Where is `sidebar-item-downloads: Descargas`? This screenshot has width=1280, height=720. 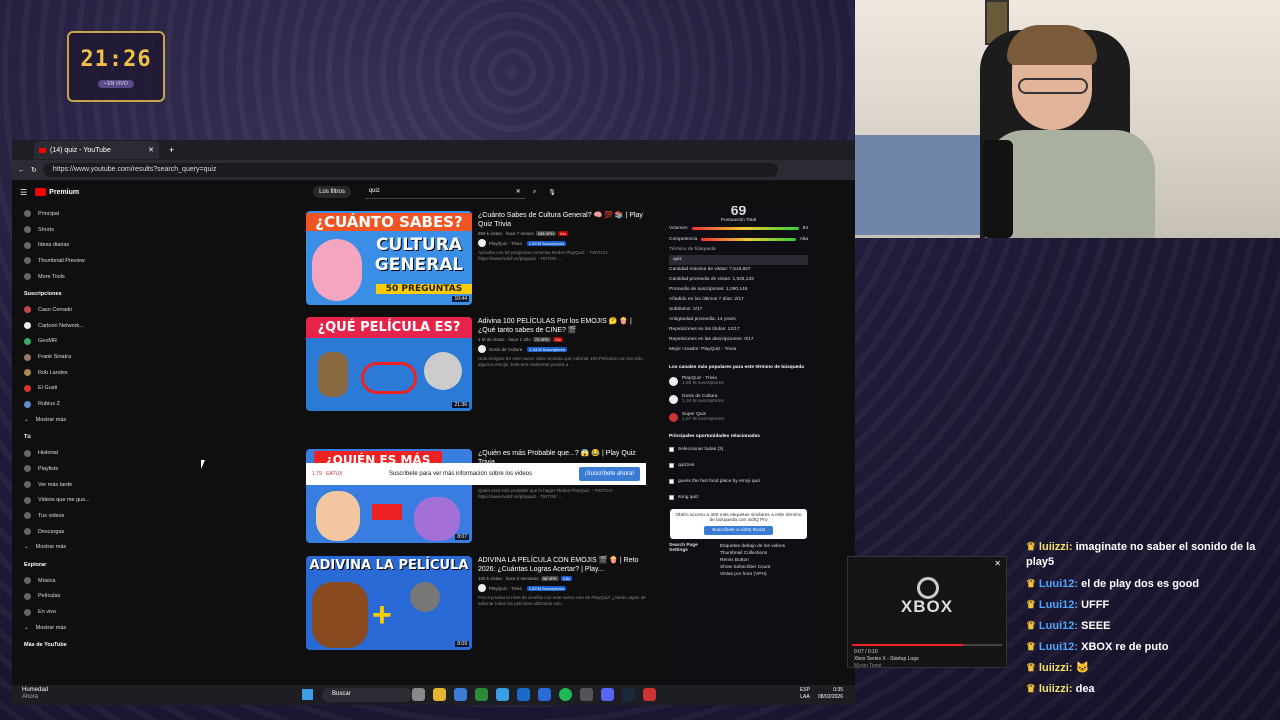
sidebar-item-downloads: Descargas is located at coordinates (62, 532).